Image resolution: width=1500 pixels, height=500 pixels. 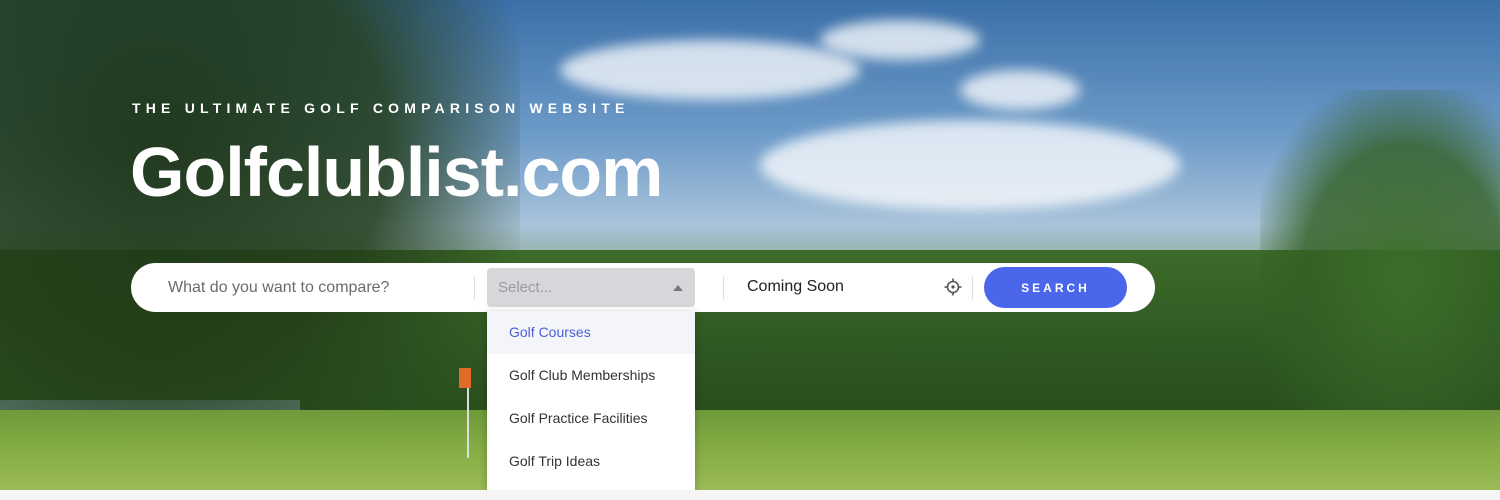 What do you see at coordinates (465, 378) in the screenshot?
I see `flag-icon` at bounding box center [465, 378].